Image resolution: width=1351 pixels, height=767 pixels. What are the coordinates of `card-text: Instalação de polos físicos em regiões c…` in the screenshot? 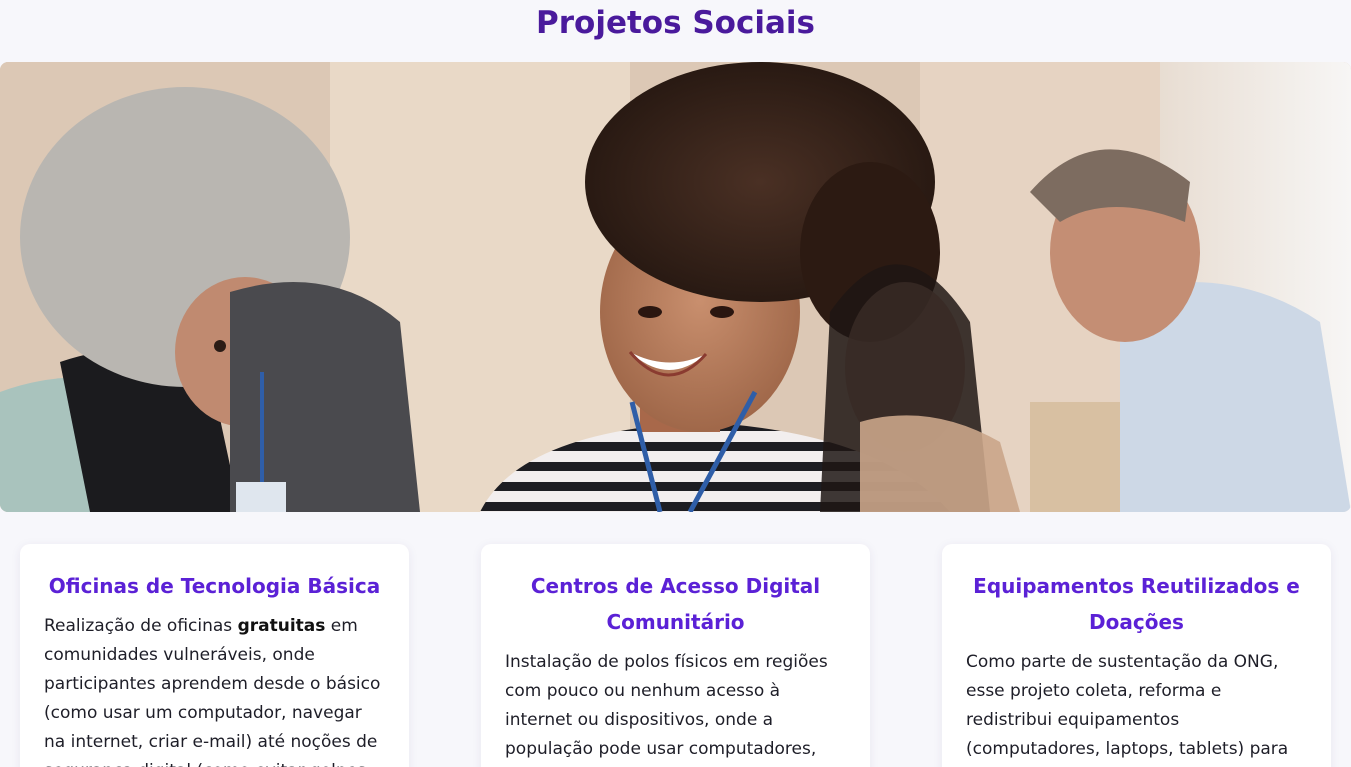 It's located at (666, 705).